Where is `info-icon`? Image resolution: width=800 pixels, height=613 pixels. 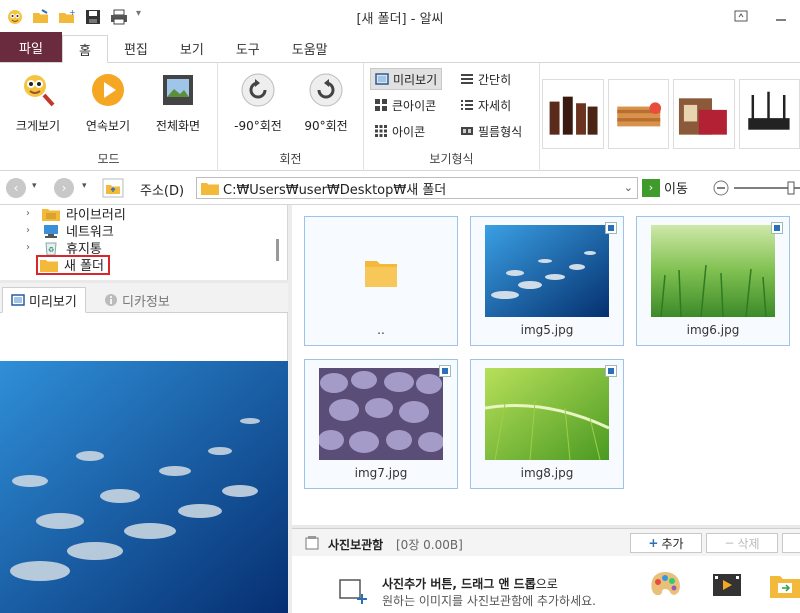
info-icon is located at coordinates (111, 300).